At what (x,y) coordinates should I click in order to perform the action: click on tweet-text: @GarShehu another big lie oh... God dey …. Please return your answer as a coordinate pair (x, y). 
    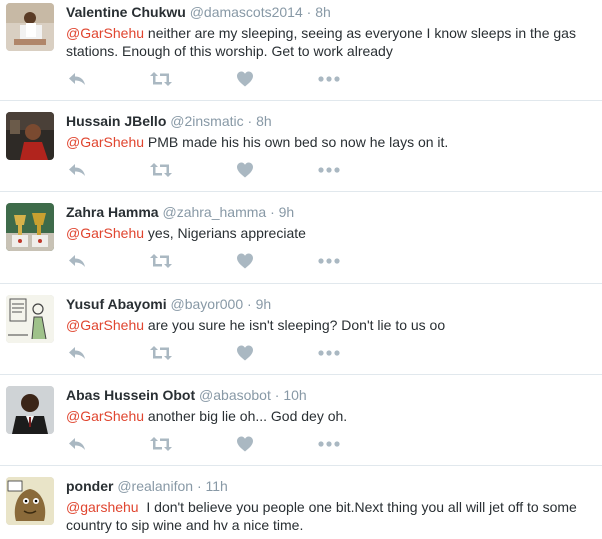
    Looking at the image, I should click on (331, 416).